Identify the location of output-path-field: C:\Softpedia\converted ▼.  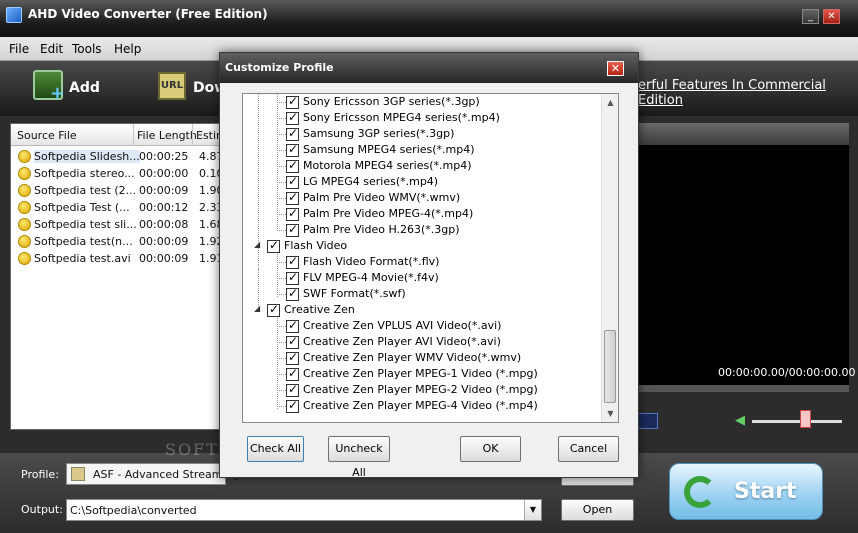
(304, 510).